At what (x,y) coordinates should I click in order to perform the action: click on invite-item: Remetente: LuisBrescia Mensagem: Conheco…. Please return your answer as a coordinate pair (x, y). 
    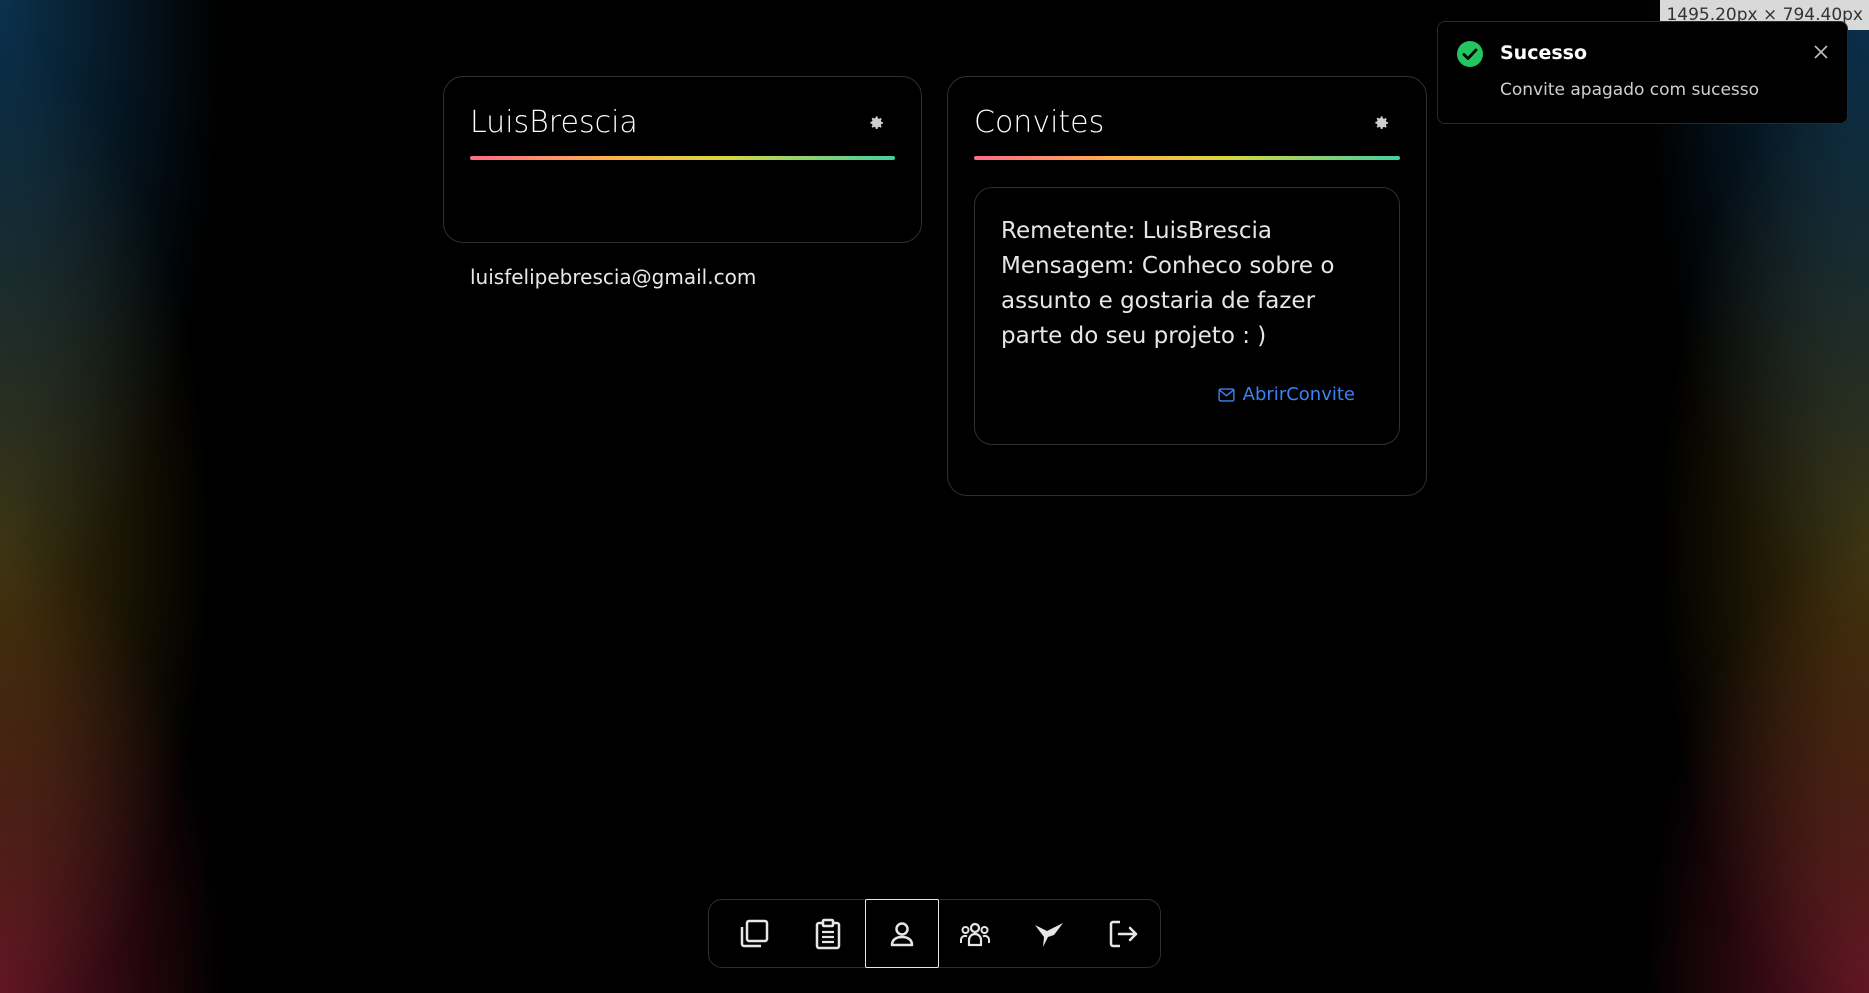
    Looking at the image, I should click on (1187, 316).